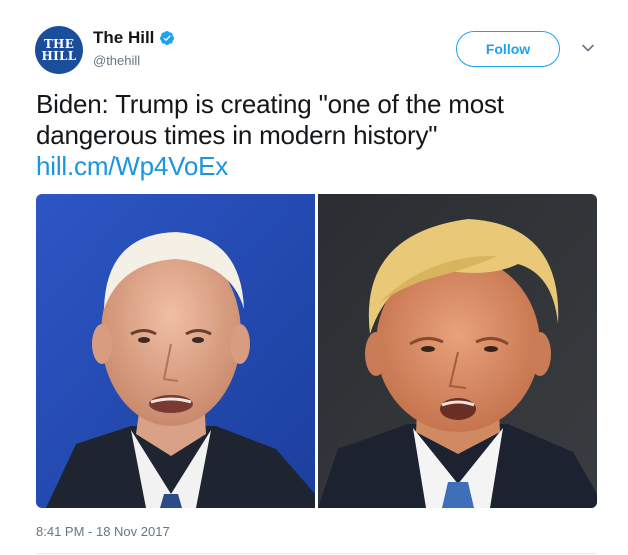  What do you see at coordinates (123, 38) in the screenshot?
I see `display-name: The Hill` at bounding box center [123, 38].